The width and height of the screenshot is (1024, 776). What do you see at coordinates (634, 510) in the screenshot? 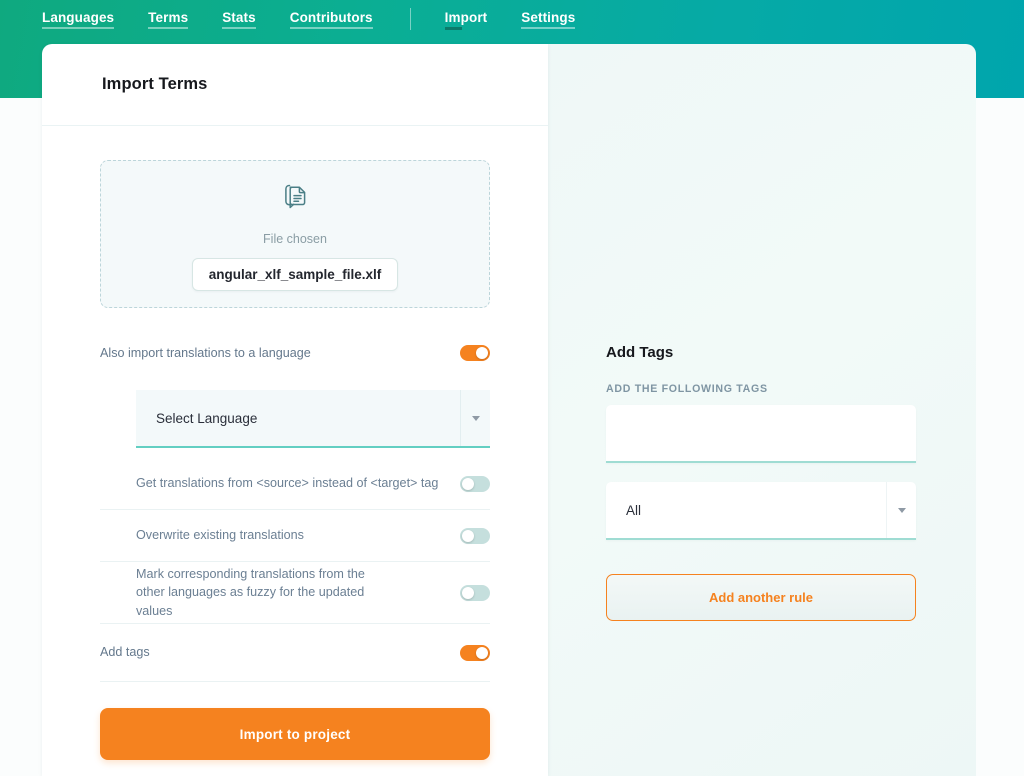
I see `rule-scope-value: All` at bounding box center [634, 510].